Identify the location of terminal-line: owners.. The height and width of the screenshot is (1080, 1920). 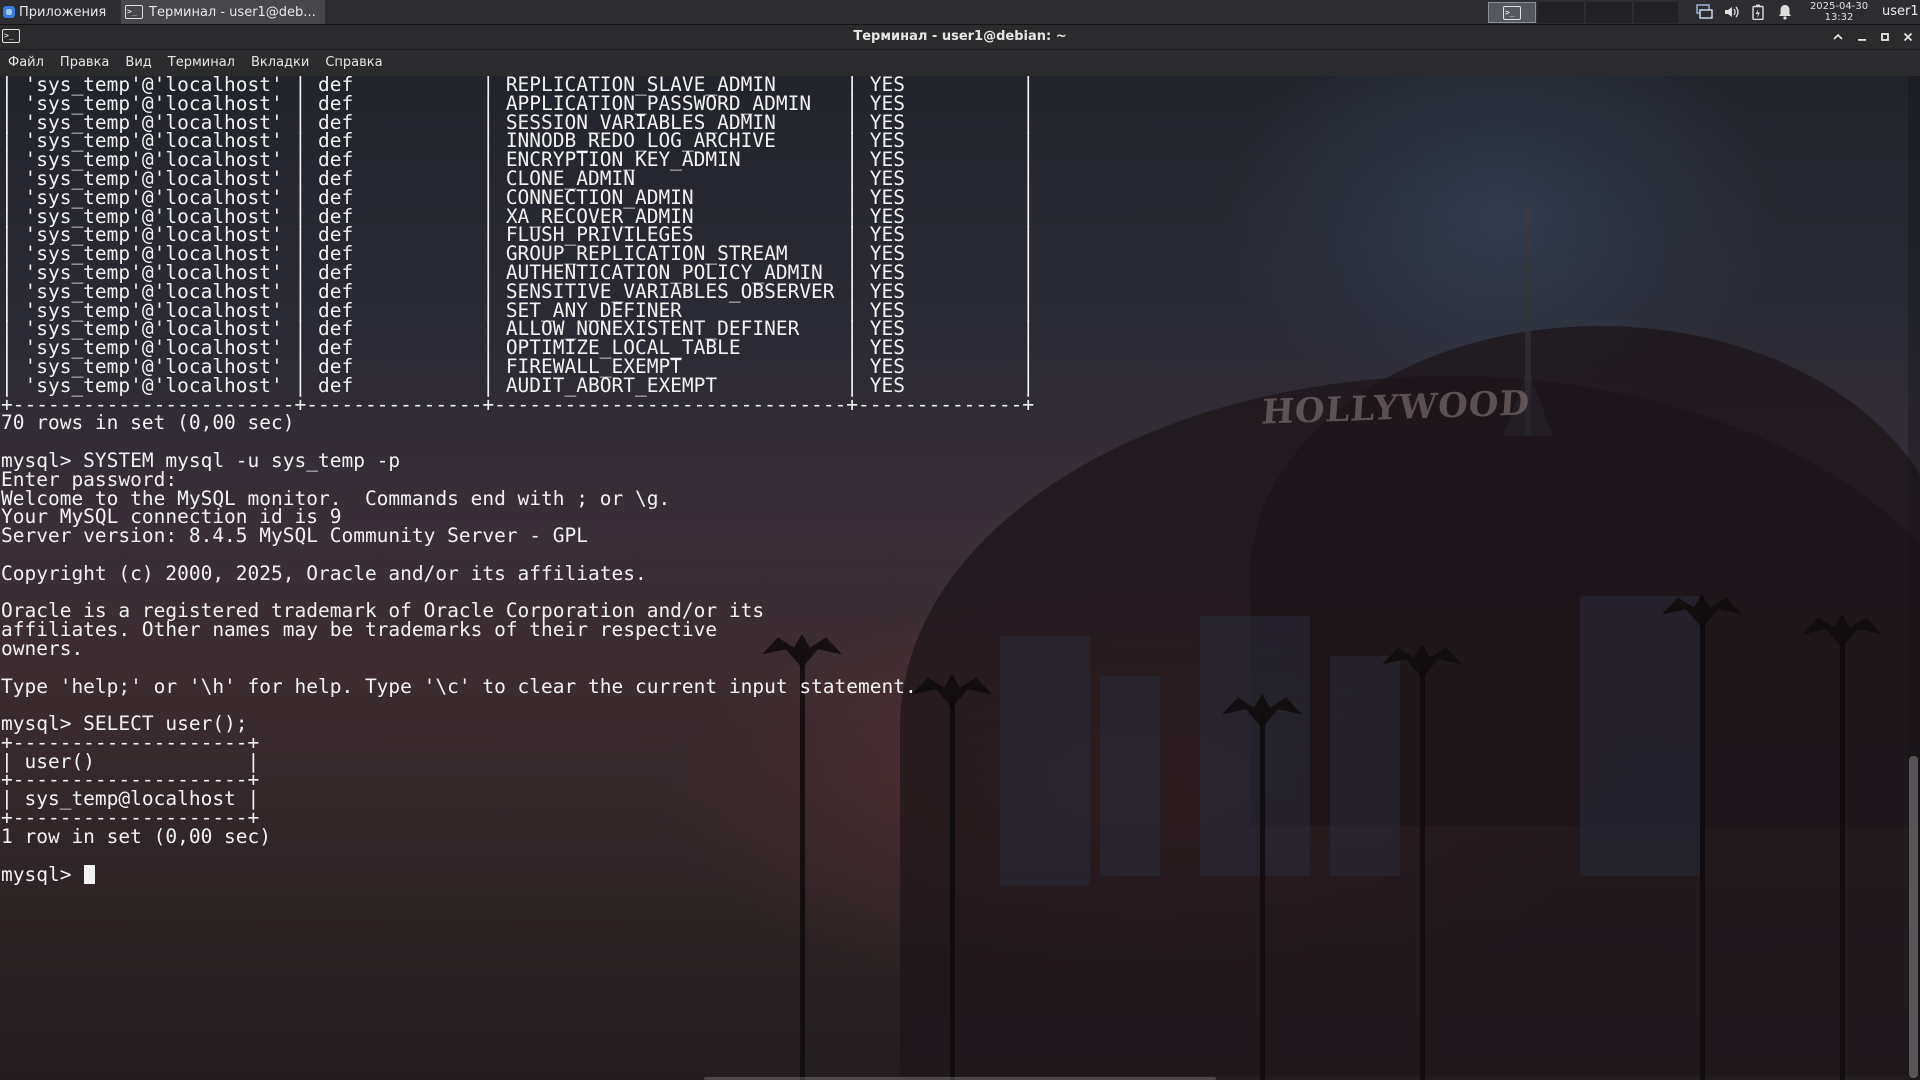
(42, 648).